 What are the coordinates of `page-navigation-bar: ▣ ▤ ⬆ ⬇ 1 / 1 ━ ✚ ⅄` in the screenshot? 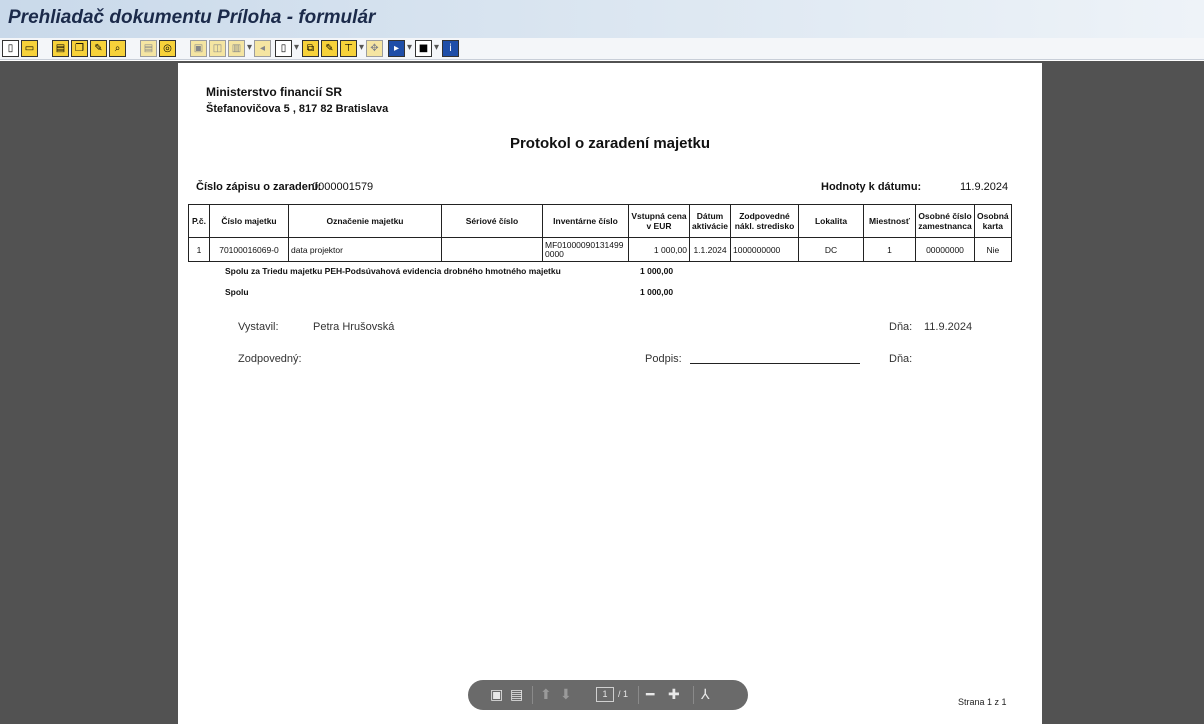 It's located at (608, 695).